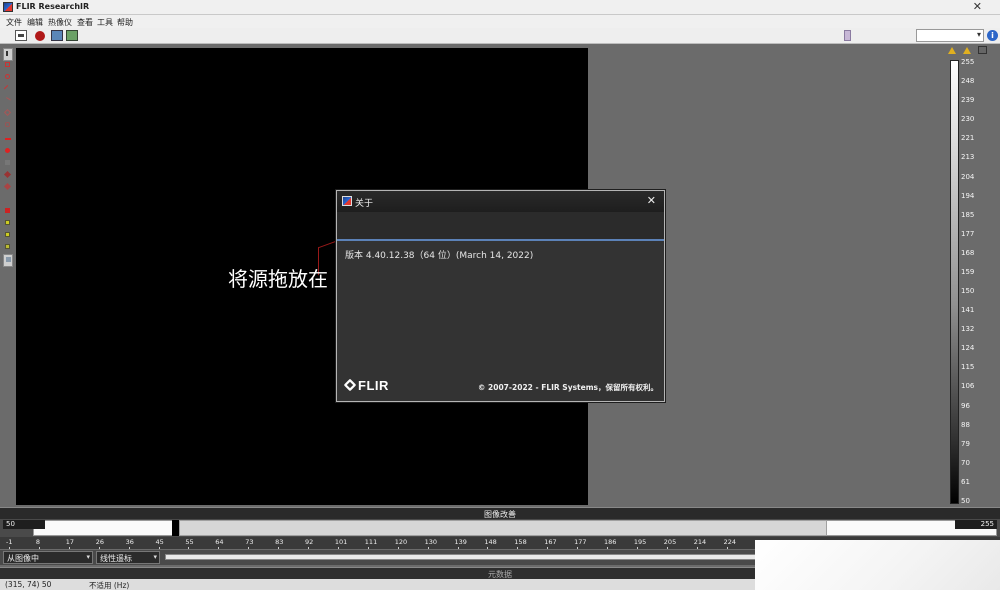 The width and height of the screenshot is (1000, 590). What do you see at coordinates (500, 21) in the screenshot?
I see `menu-bar: 文件 编辑 热像仪 查看 工具 帮助` at bounding box center [500, 21].